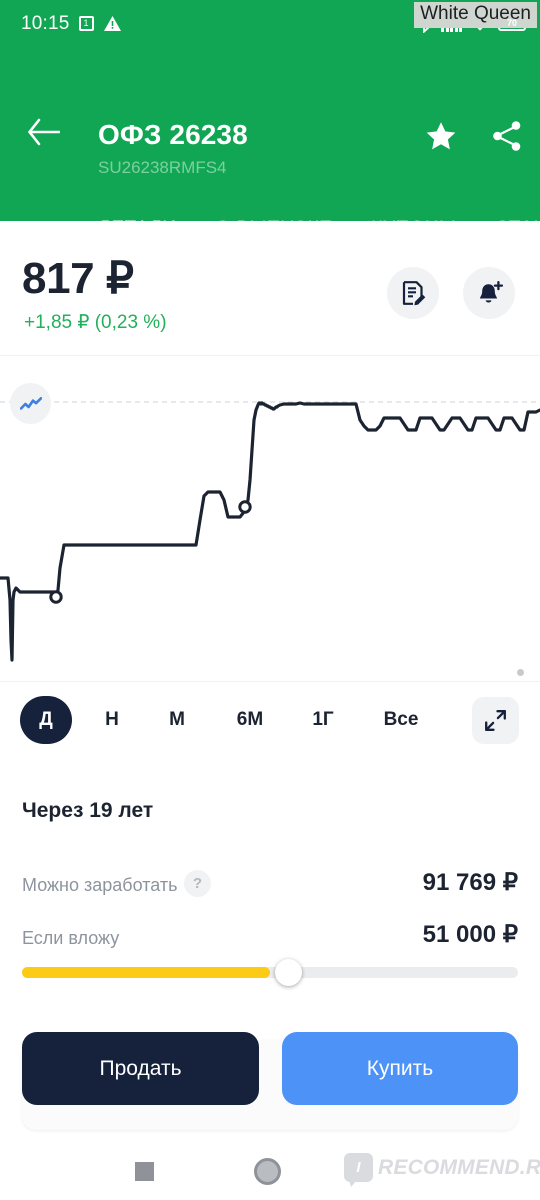 The width and height of the screenshot is (540, 1200). What do you see at coordinates (177, 720) in the screenshot?
I see `range-month: М` at bounding box center [177, 720].